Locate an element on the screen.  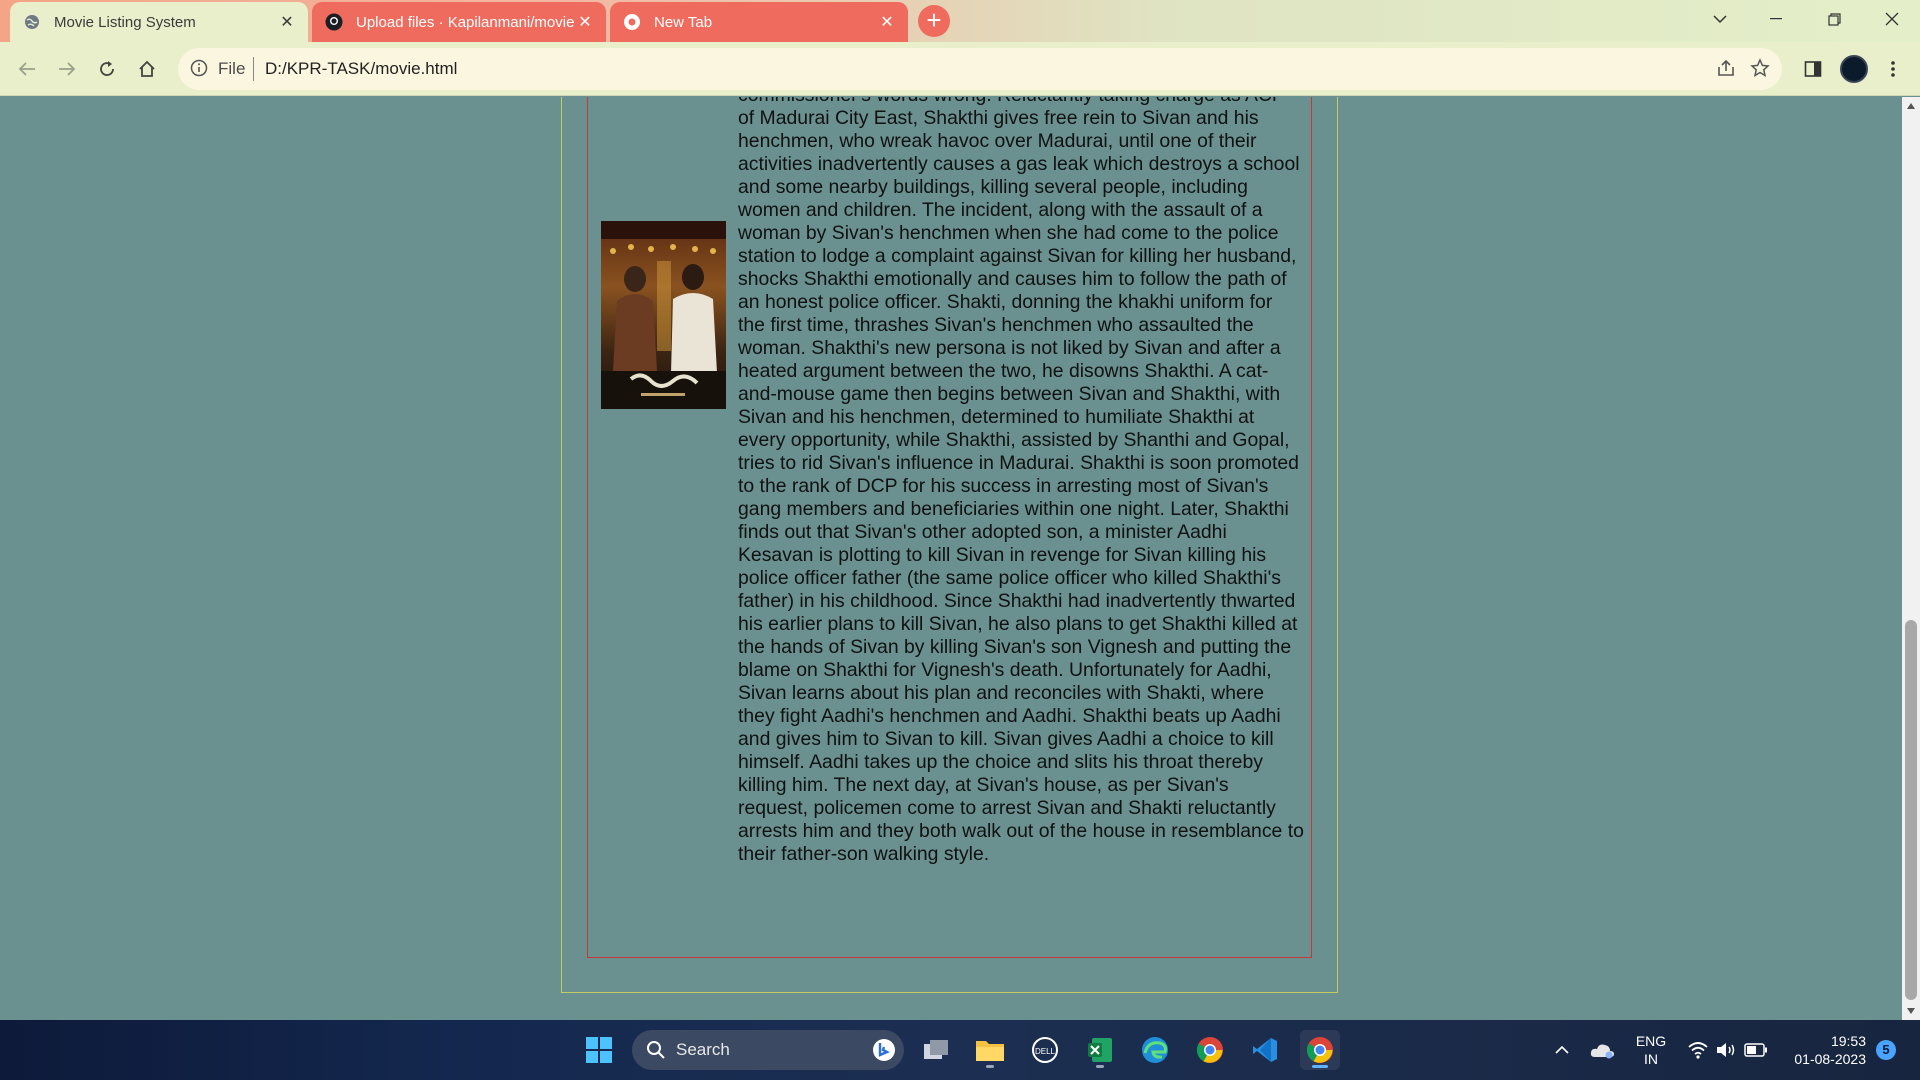
home-button is located at coordinates (147, 69).